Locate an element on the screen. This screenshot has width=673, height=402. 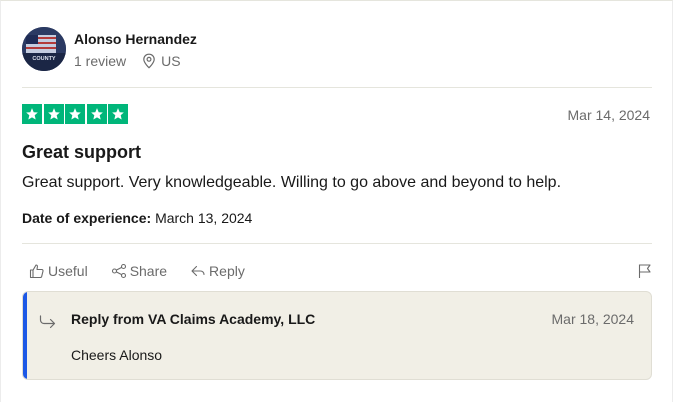
consumer-meta: 1 review US is located at coordinates (135, 61).